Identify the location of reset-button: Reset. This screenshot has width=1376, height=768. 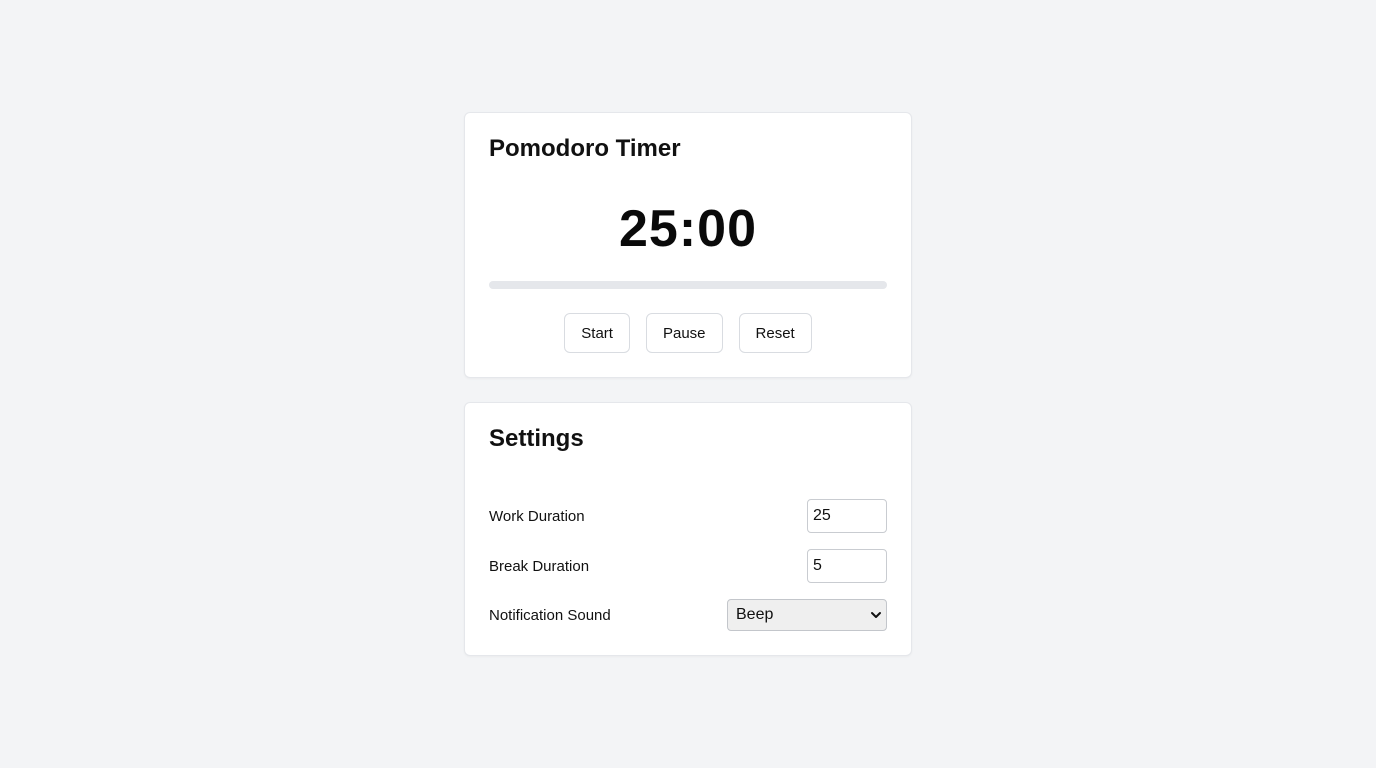
(775, 333).